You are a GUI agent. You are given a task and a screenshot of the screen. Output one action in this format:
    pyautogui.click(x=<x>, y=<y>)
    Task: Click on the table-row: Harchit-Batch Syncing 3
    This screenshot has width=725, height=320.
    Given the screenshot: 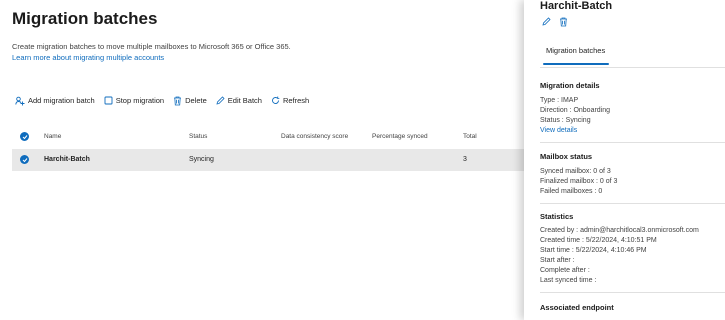 What is the action you would take?
    pyautogui.click(x=268, y=160)
    